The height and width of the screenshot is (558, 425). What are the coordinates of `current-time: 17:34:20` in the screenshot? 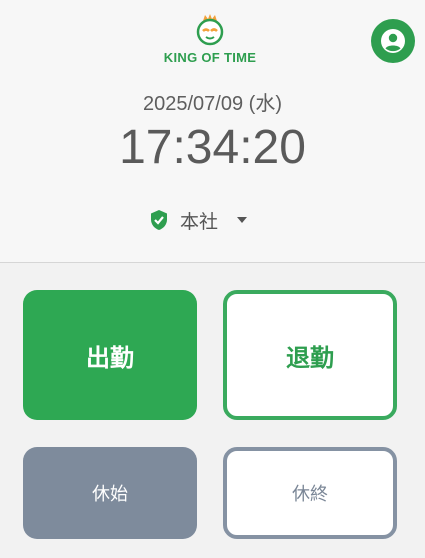 It's located at (212, 147).